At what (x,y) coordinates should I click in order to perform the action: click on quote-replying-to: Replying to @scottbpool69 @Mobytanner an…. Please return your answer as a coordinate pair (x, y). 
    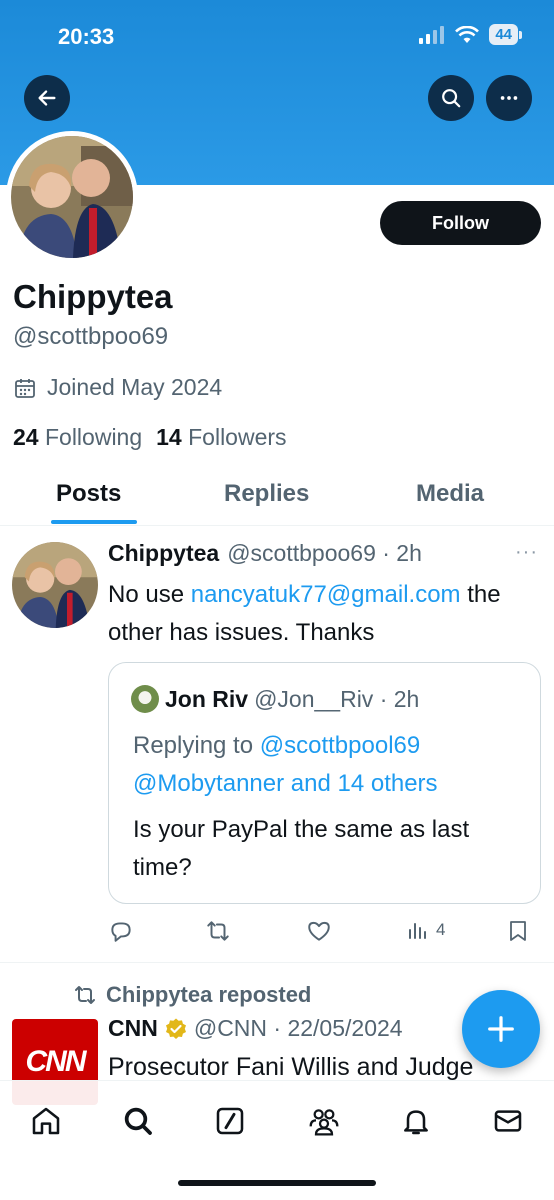
    Looking at the image, I should click on (333, 765).